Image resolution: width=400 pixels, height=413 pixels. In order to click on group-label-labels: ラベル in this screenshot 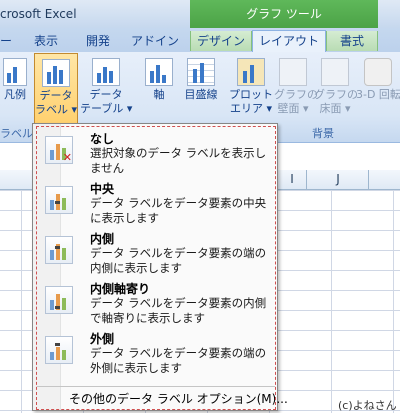, I will do `click(16, 133)`.